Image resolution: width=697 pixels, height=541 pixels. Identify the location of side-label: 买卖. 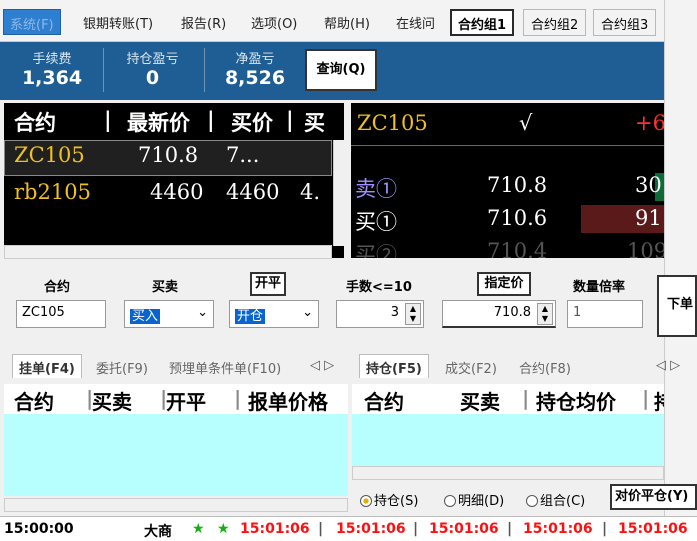
(165, 287).